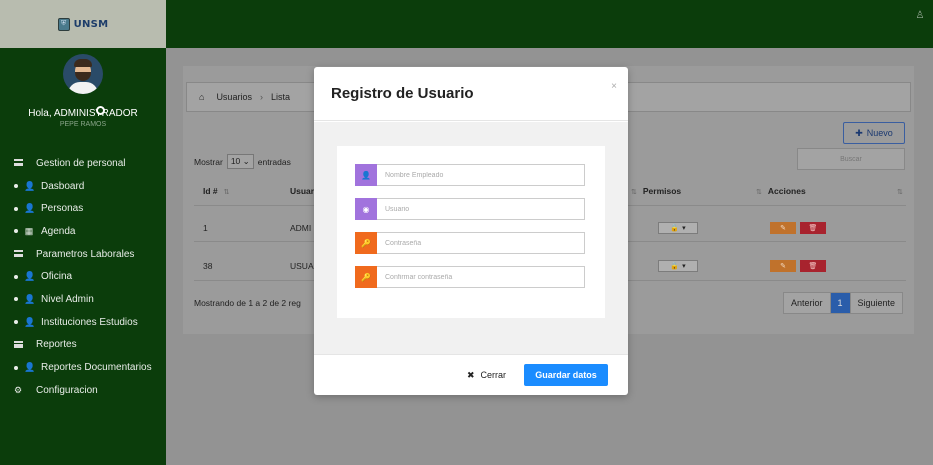  What do you see at coordinates (83, 345) in the screenshot?
I see `sidebar-section-reportes: Reportes` at bounding box center [83, 345].